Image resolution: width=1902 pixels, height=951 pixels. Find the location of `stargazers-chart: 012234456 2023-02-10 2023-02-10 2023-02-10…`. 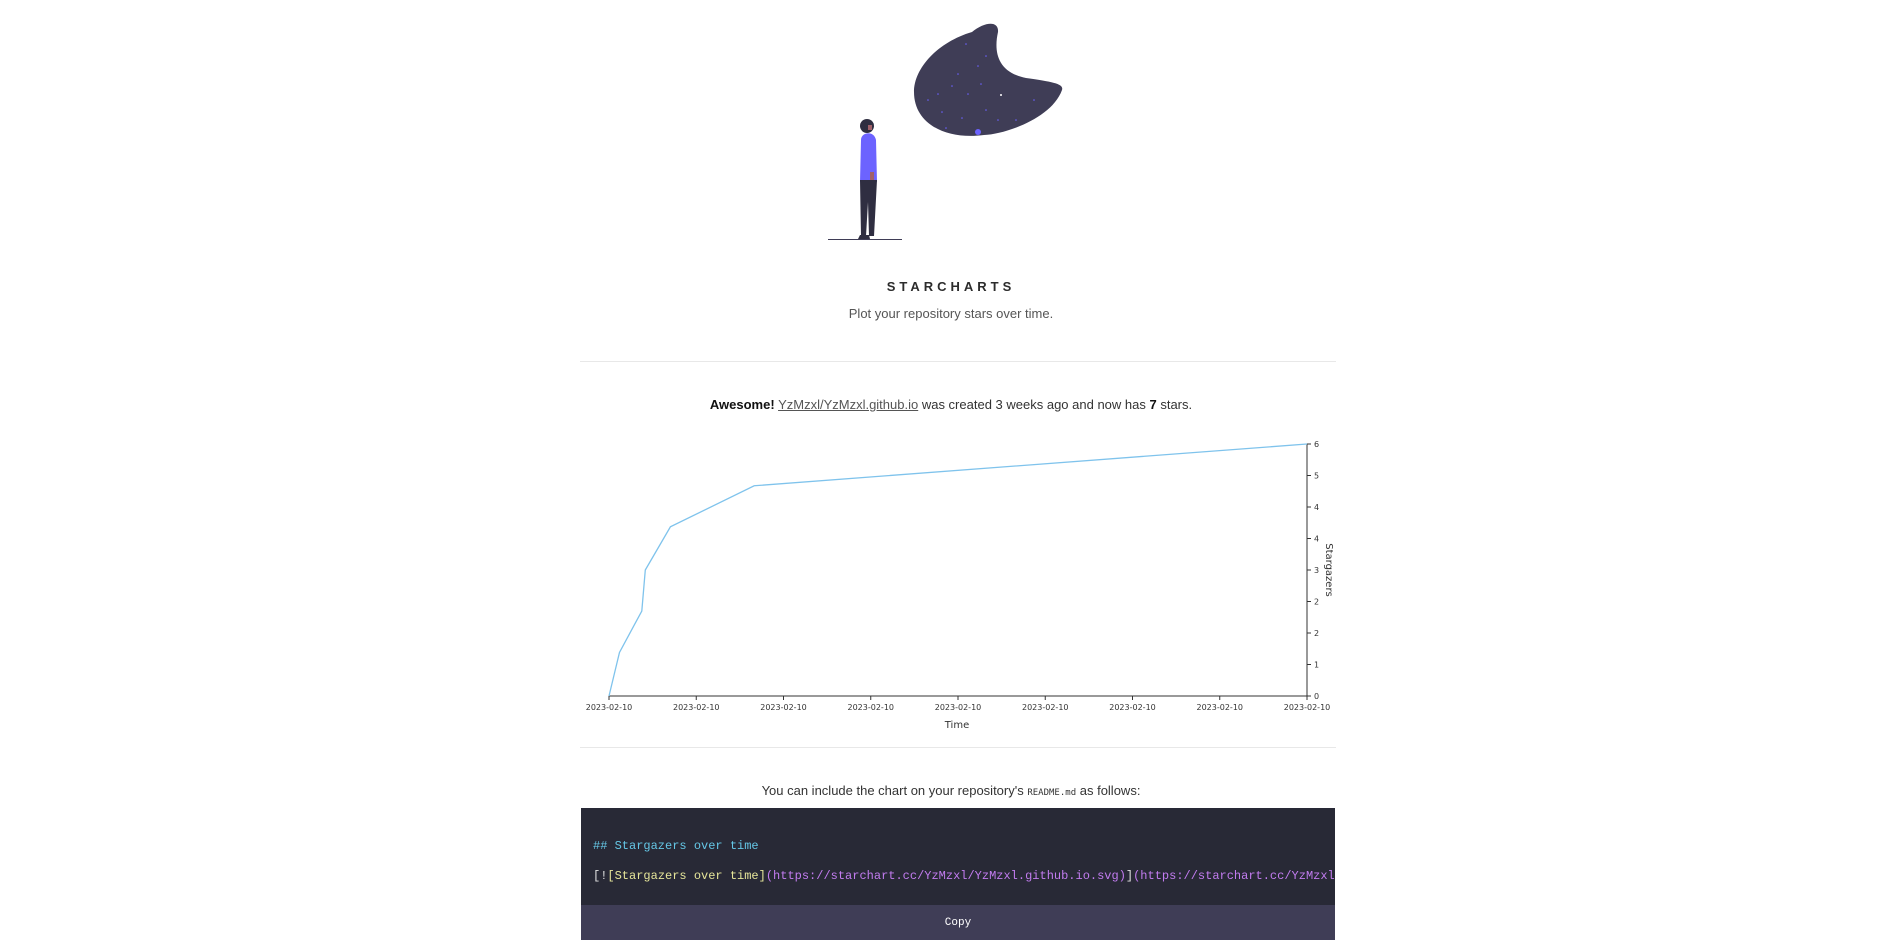

stargazers-chart: 012234456 2023-02-10 2023-02-10 2023-02-10… is located at coordinates (958, 586).